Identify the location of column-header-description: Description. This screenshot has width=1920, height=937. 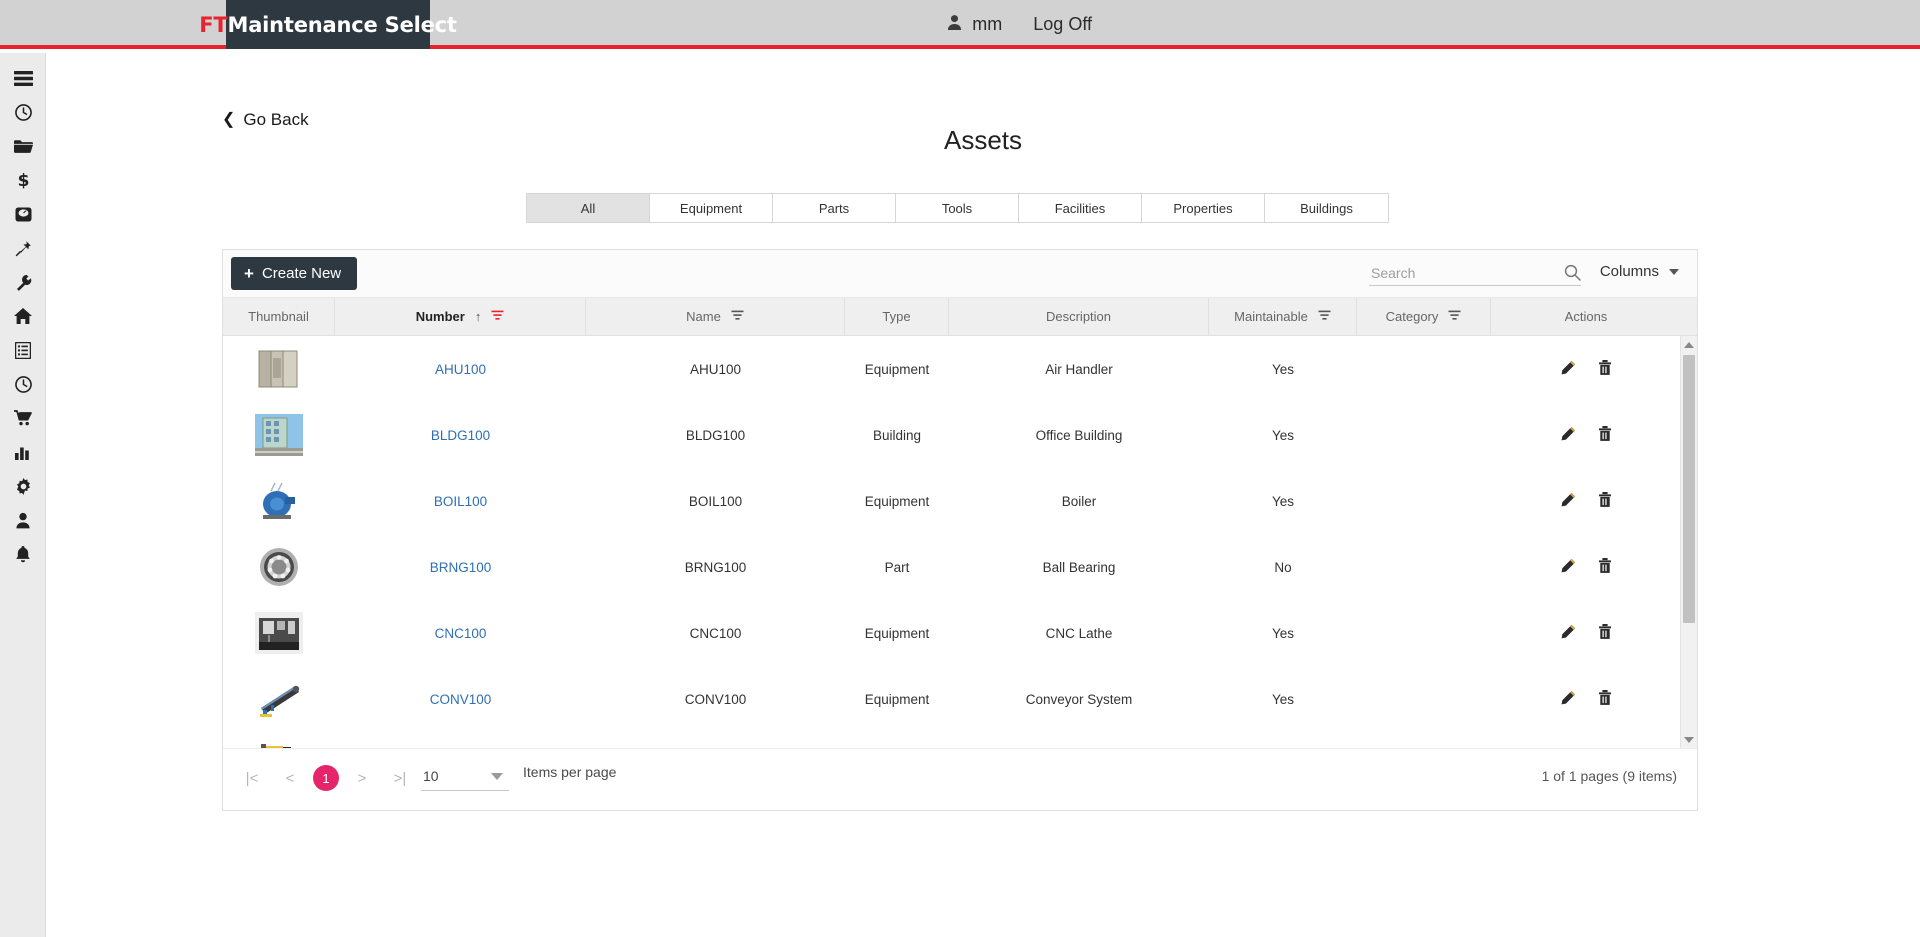
(1079, 316).